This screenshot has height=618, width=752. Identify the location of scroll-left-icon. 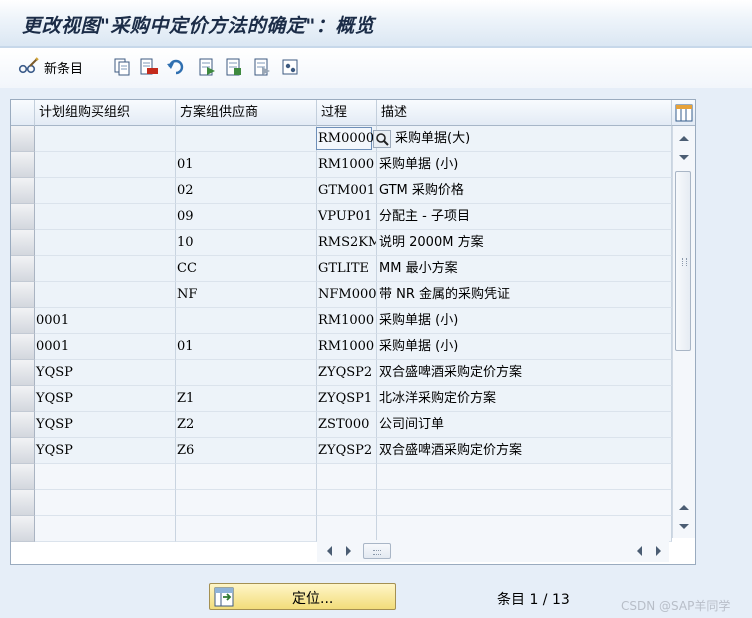
(329, 551).